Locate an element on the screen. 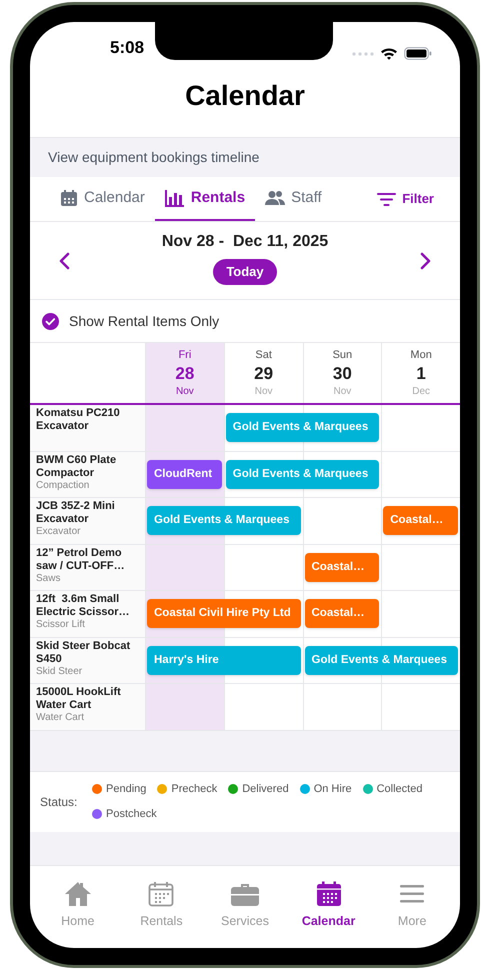 Image resolution: width=490 pixels, height=974 pixels. status-label: Precheck is located at coordinates (194, 789).